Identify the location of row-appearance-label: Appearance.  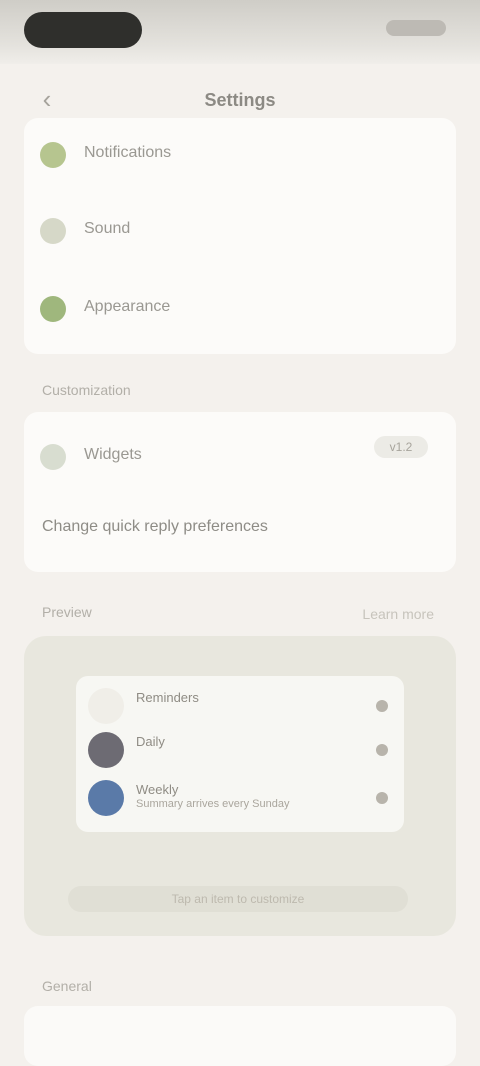
(127, 306).